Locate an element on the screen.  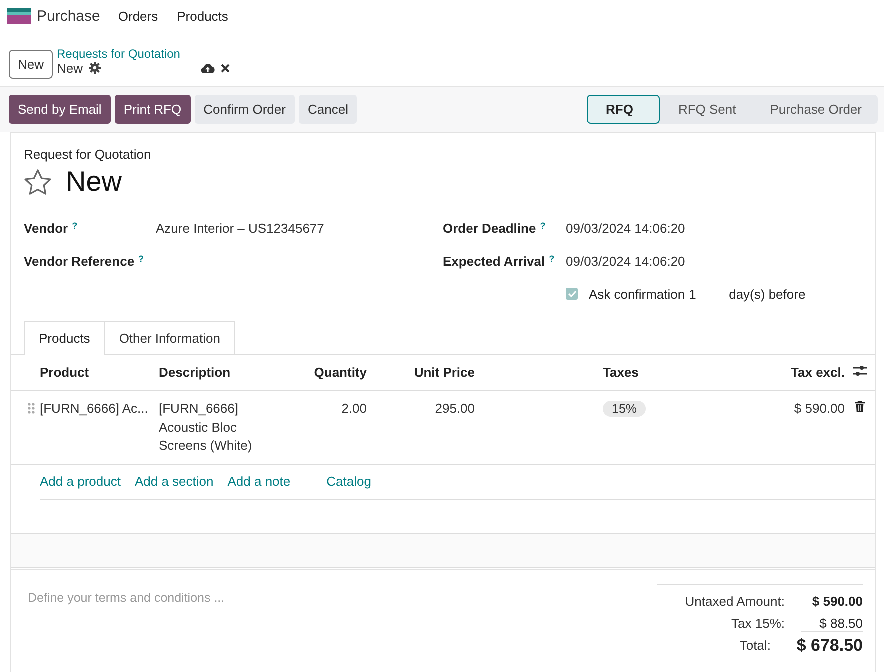
field-label: Vendor is located at coordinates (46, 228).